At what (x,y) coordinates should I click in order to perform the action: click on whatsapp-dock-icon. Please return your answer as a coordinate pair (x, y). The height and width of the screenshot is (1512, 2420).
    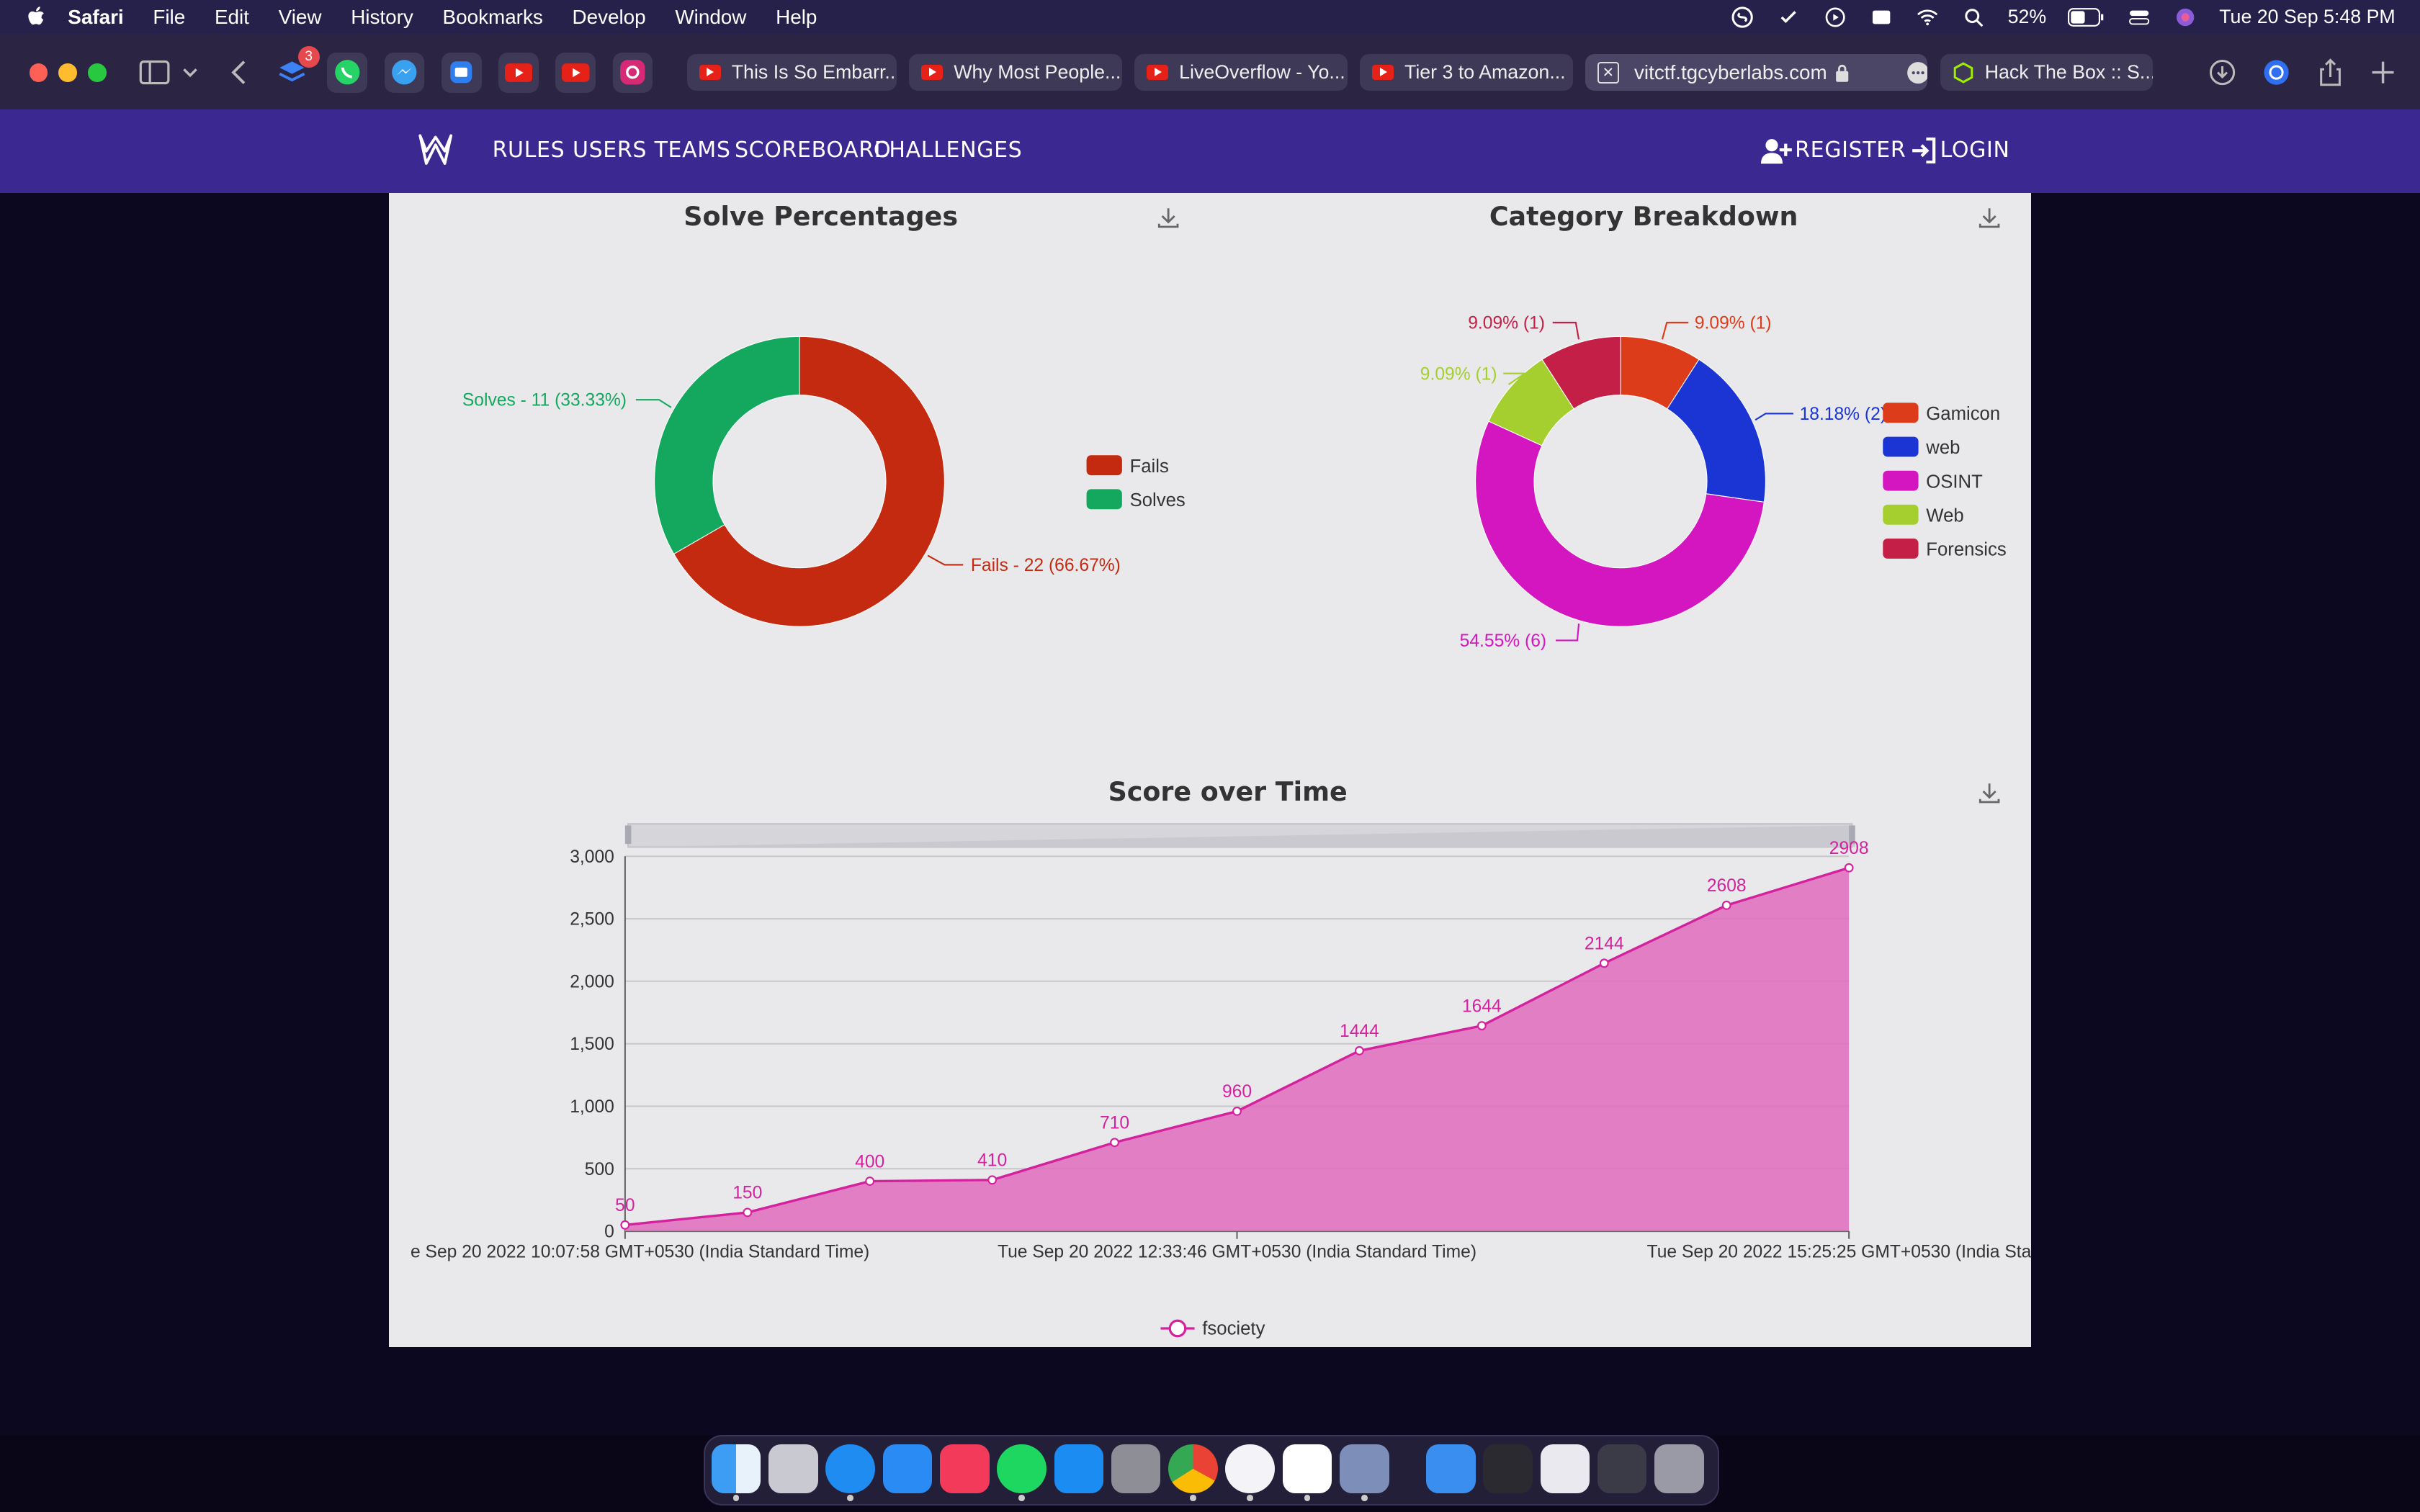
    Looking at the image, I should click on (1250, 1469).